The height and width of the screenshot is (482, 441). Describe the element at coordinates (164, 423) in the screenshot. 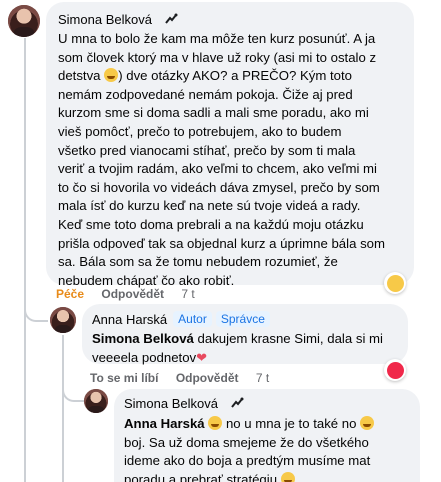

I see `mention-link: Anna Harská` at that location.